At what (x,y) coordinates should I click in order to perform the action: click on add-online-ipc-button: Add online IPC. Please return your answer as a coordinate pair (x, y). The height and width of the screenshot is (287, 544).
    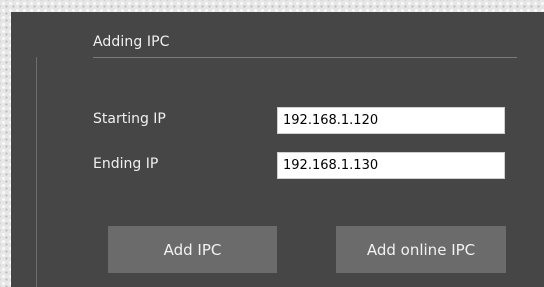
    Looking at the image, I should click on (421, 249).